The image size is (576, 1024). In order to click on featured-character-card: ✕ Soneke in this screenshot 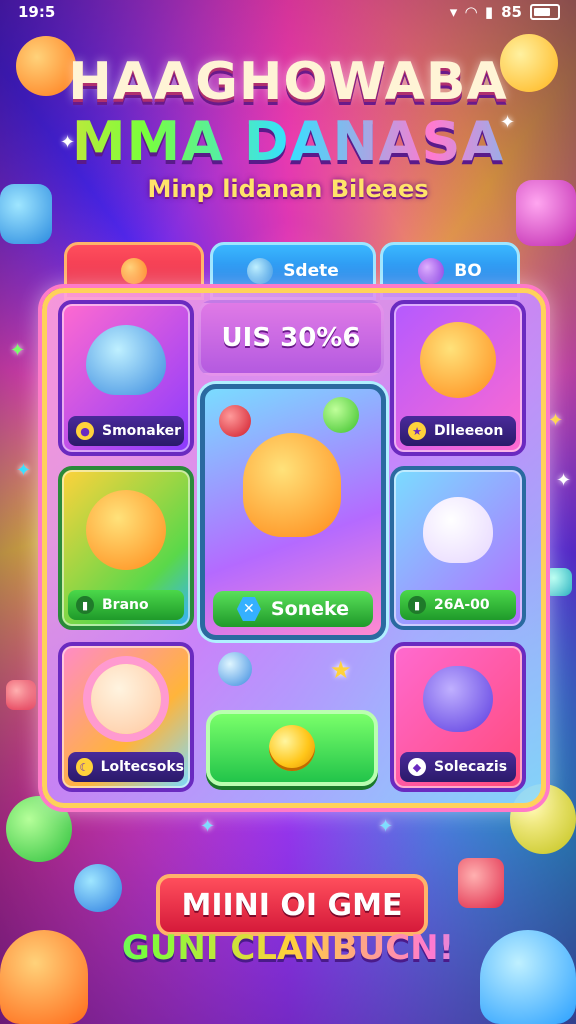, I will do `click(293, 512)`.